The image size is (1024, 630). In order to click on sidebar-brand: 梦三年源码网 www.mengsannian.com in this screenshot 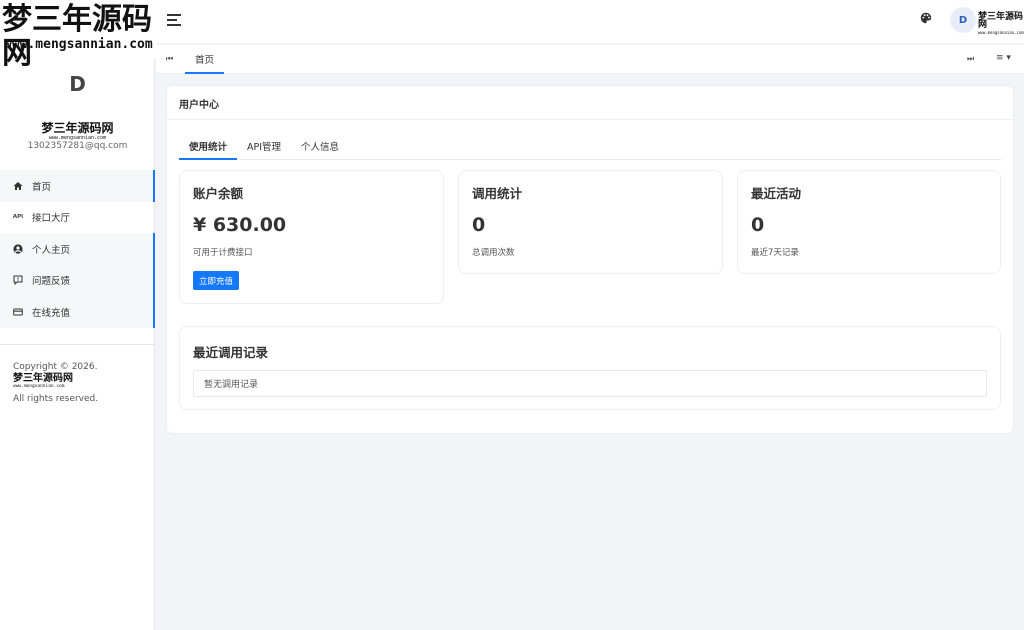, I will do `click(77, 131)`.